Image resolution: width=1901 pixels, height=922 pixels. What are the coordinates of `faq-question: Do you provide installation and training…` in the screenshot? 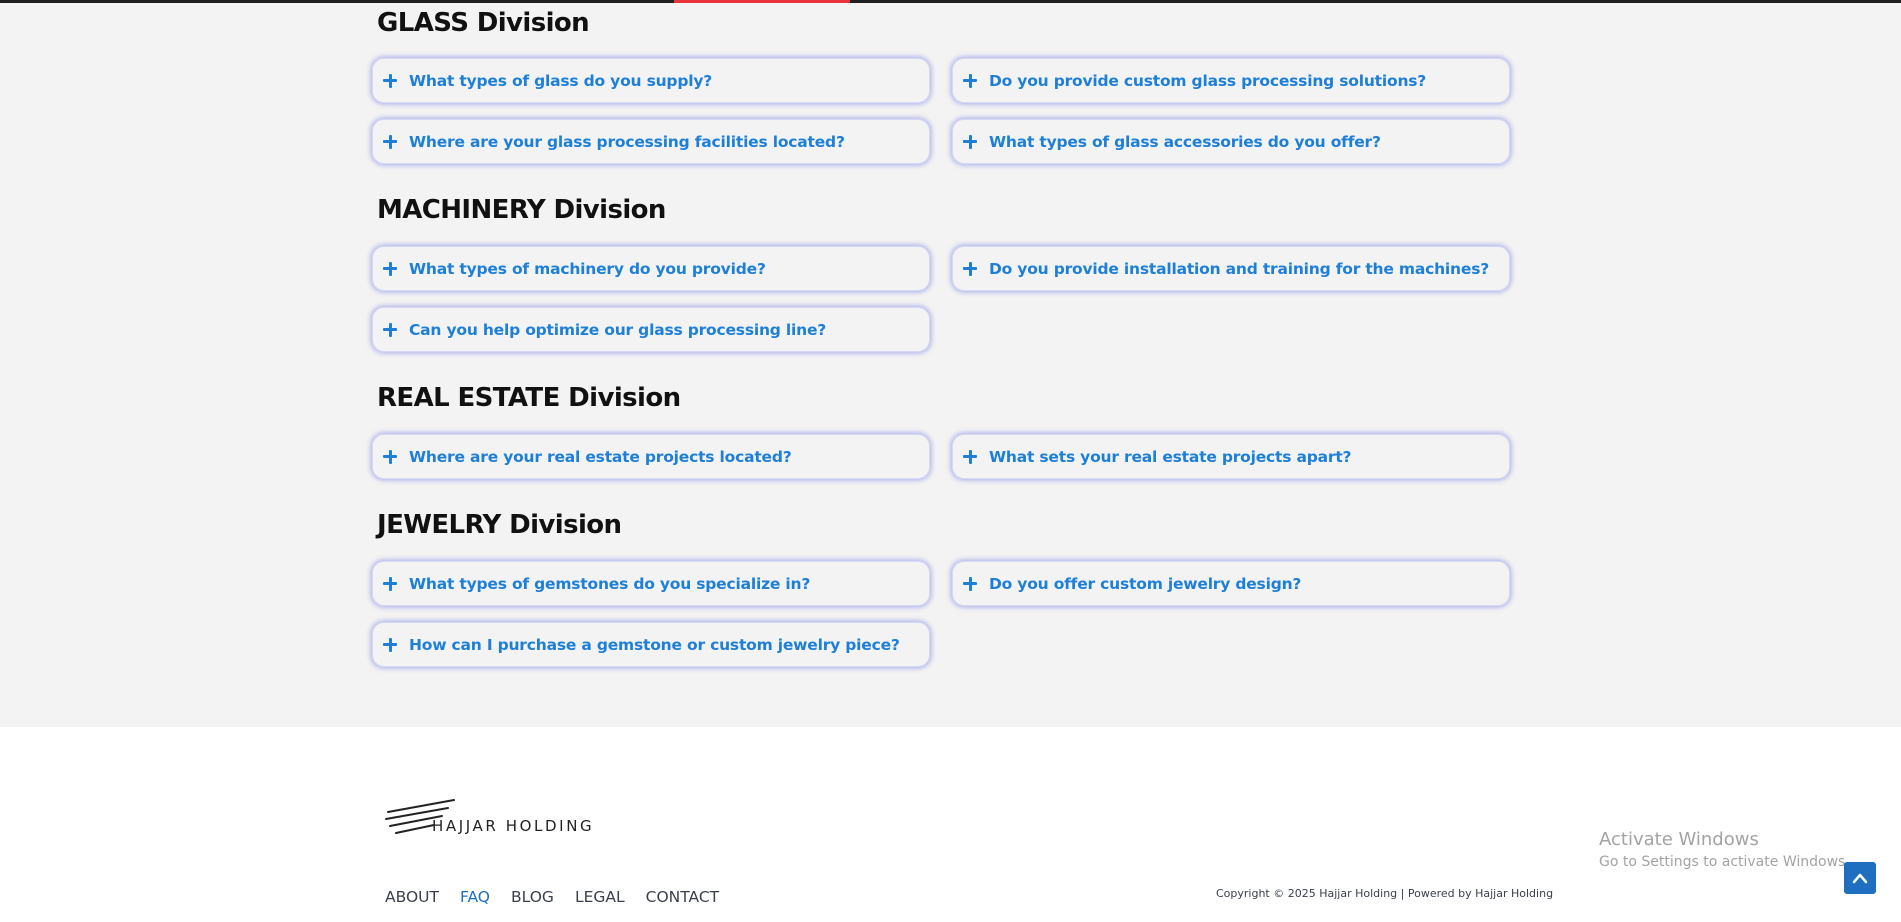 It's located at (1239, 268).